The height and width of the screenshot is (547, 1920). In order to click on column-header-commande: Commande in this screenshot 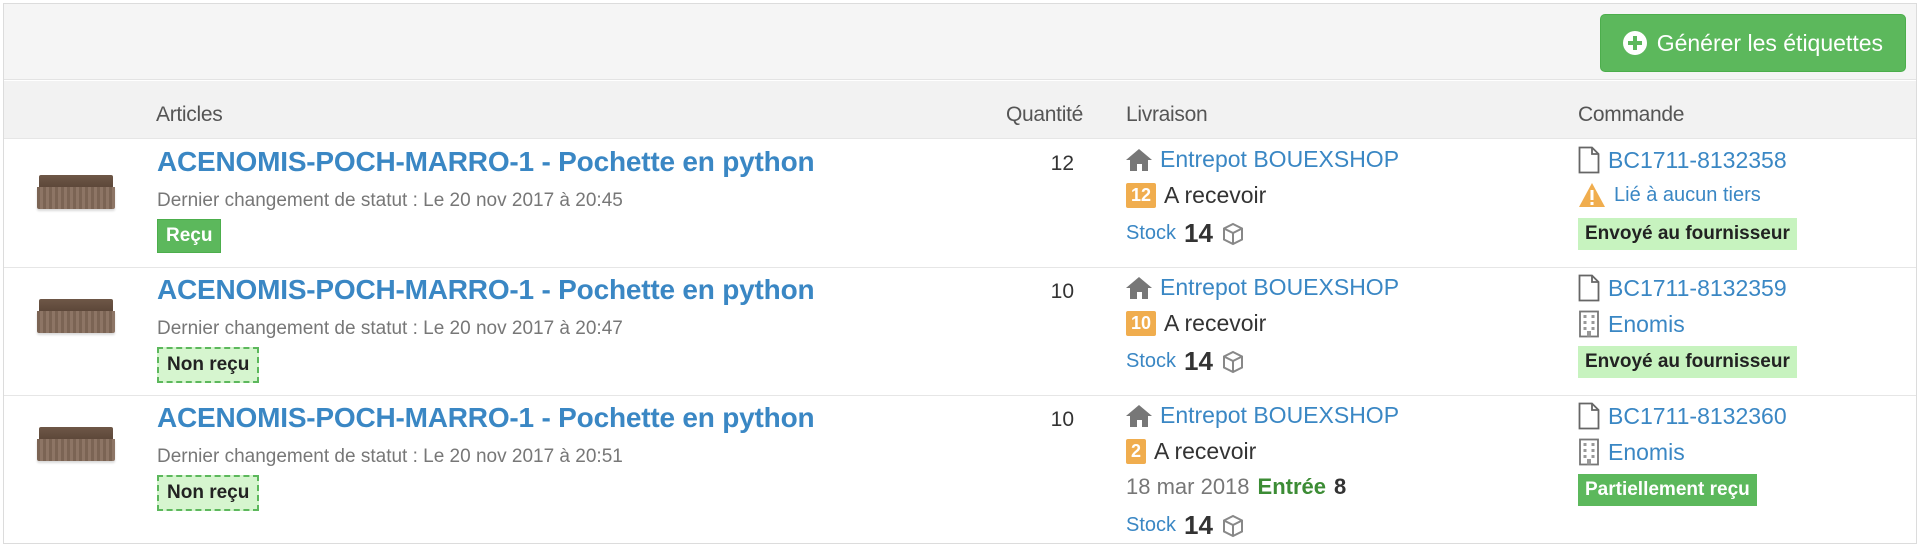, I will do `click(1631, 114)`.